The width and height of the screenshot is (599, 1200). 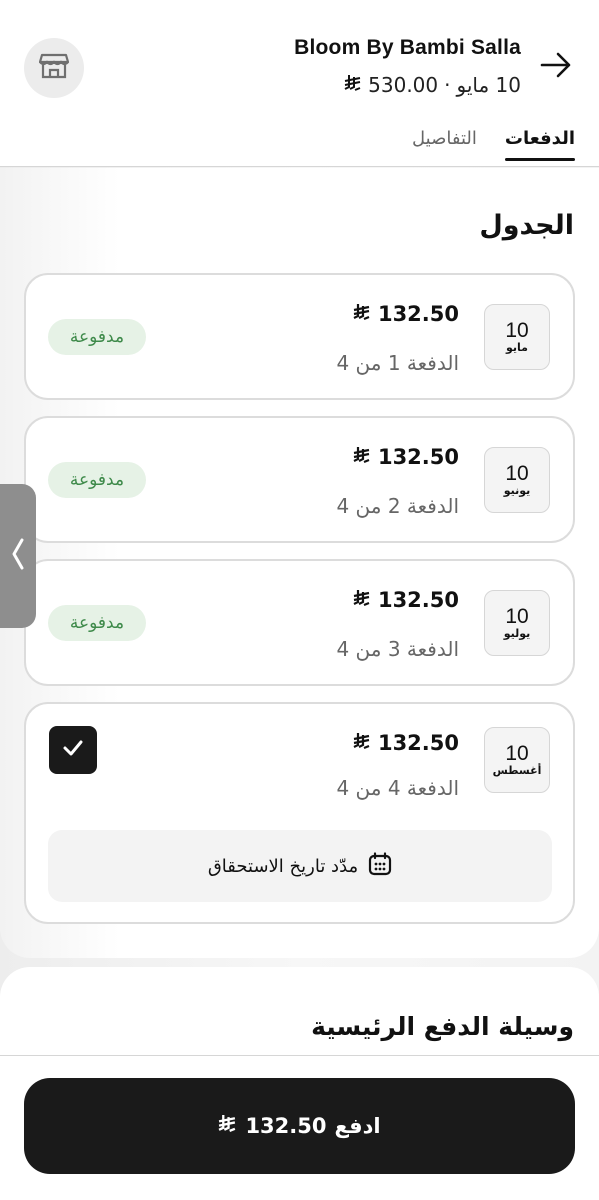 I want to click on installment-label: الدفعة 1 من 4, so click(x=397, y=363).